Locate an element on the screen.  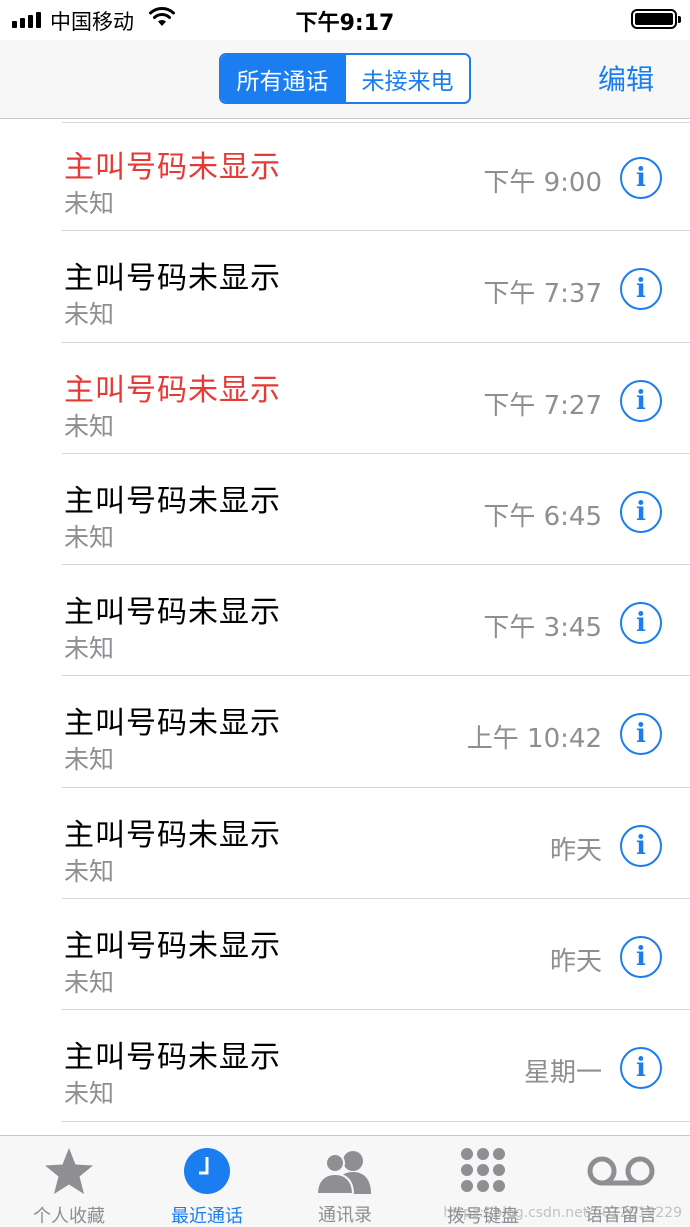
tab-contacts: 通讯录 is located at coordinates (345, 1181).